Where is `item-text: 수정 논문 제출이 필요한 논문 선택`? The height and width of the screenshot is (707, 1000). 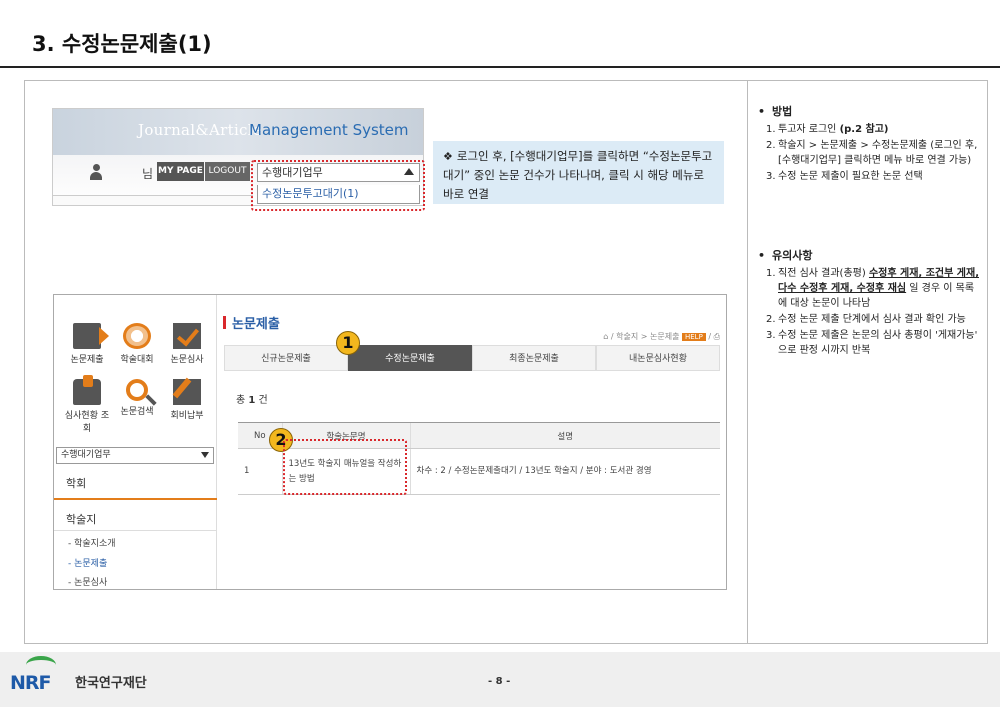 item-text: 수정 논문 제출이 필요한 논문 선택 is located at coordinates (850, 176).